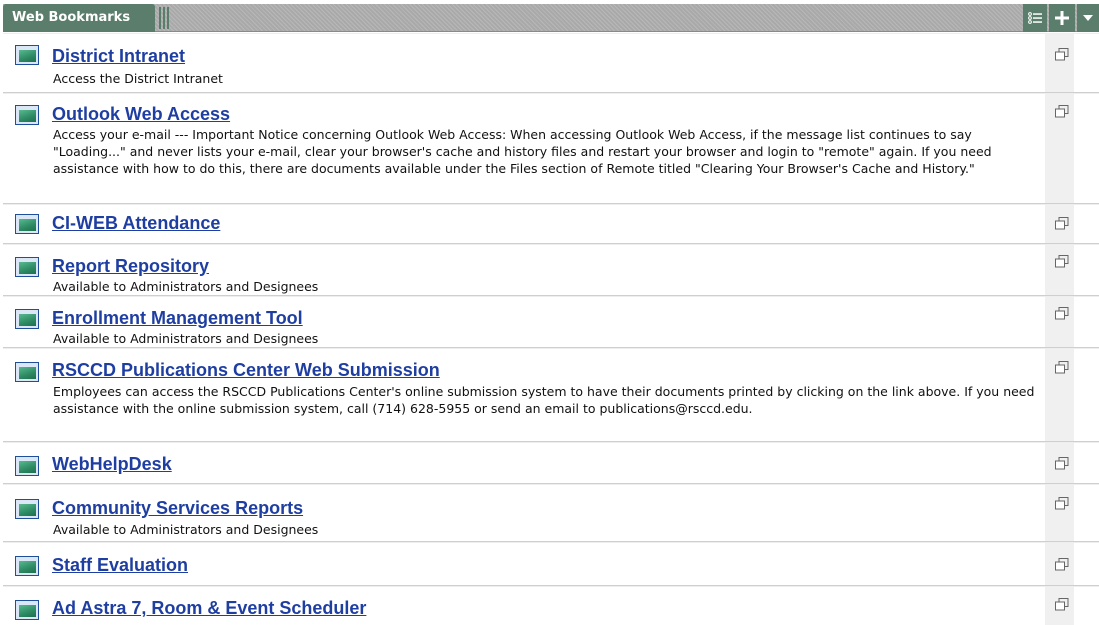  I want to click on plus-icon, so click(1062, 18).